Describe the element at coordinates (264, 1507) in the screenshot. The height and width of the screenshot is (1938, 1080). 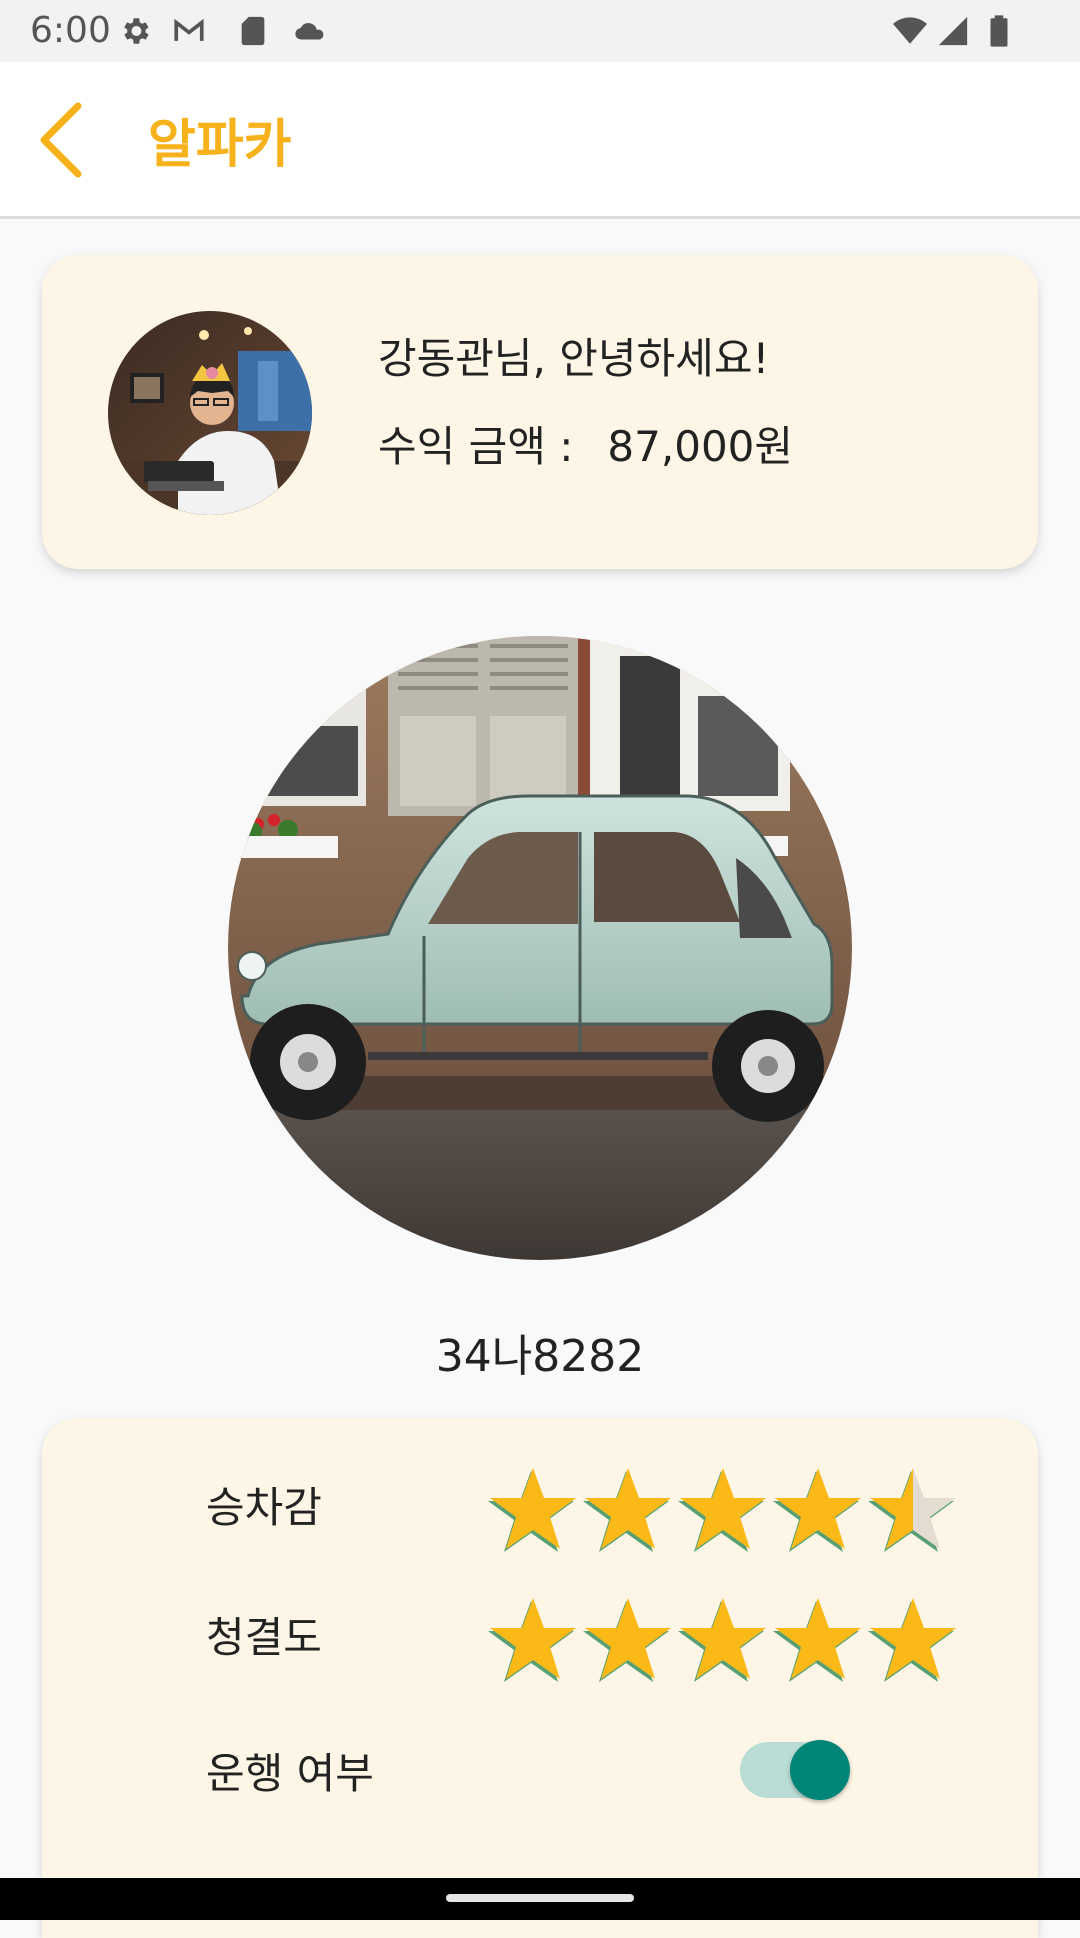
I see `ride-comfort-label: 승차감` at that location.